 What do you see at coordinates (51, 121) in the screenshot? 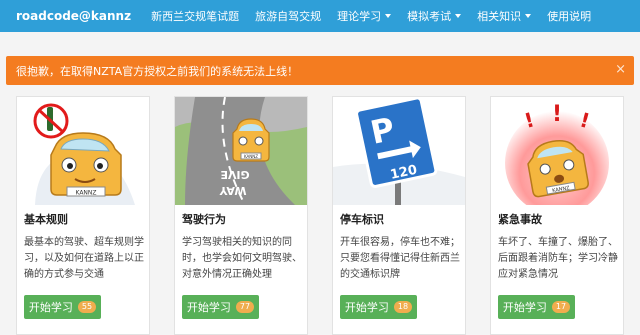
I see `no-drinking-sign` at bounding box center [51, 121].